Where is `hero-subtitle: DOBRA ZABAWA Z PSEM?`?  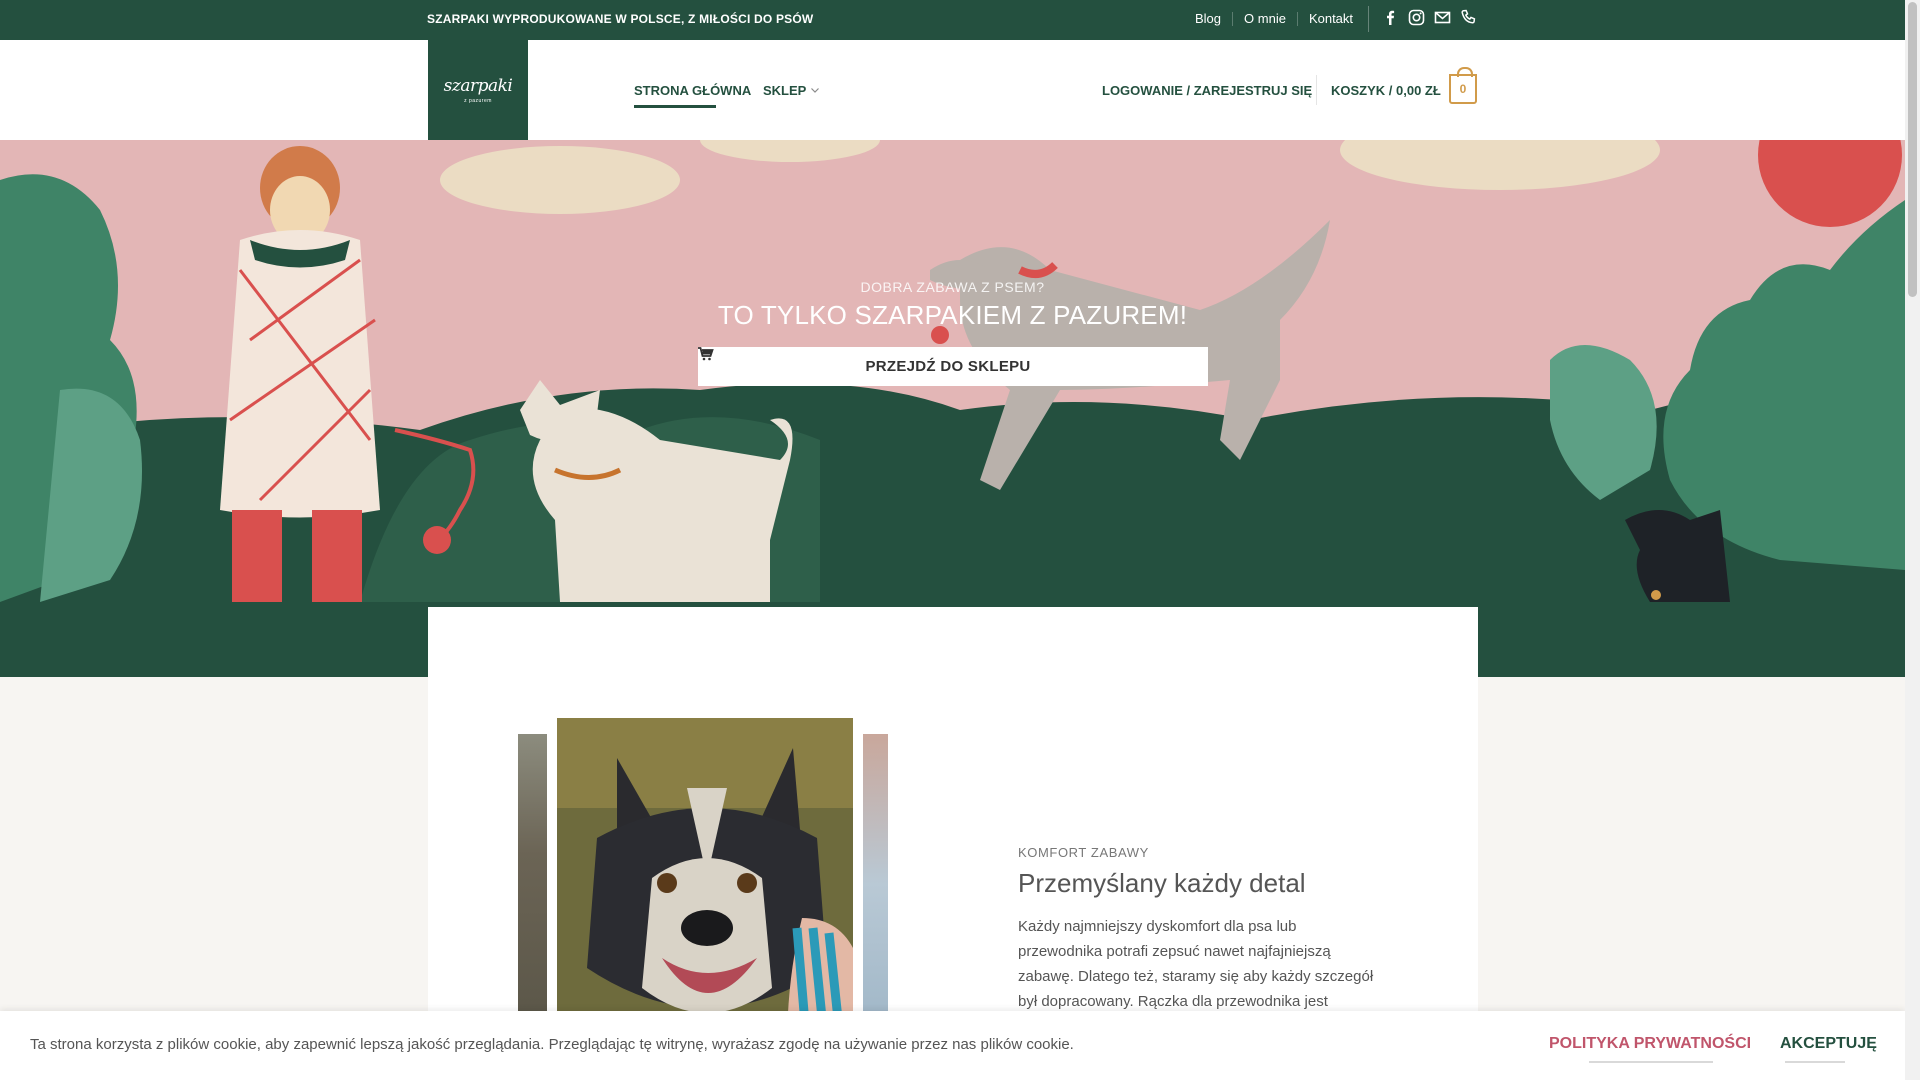 hero-subtitle: DOBRA ZABAWA Z PSEM? is located at coordinates (952, 287).